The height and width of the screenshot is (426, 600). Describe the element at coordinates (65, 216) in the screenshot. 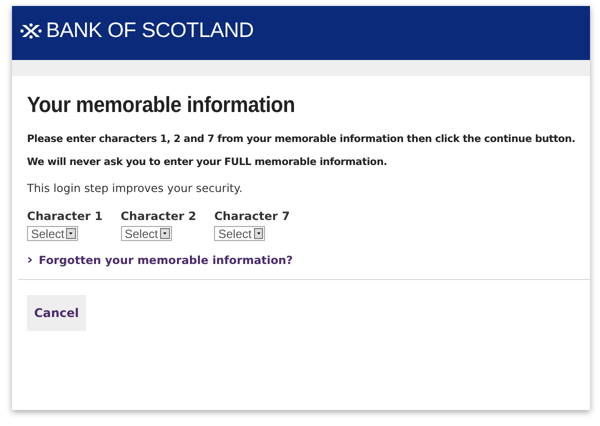

I see `character-label: Character 1` at that location.